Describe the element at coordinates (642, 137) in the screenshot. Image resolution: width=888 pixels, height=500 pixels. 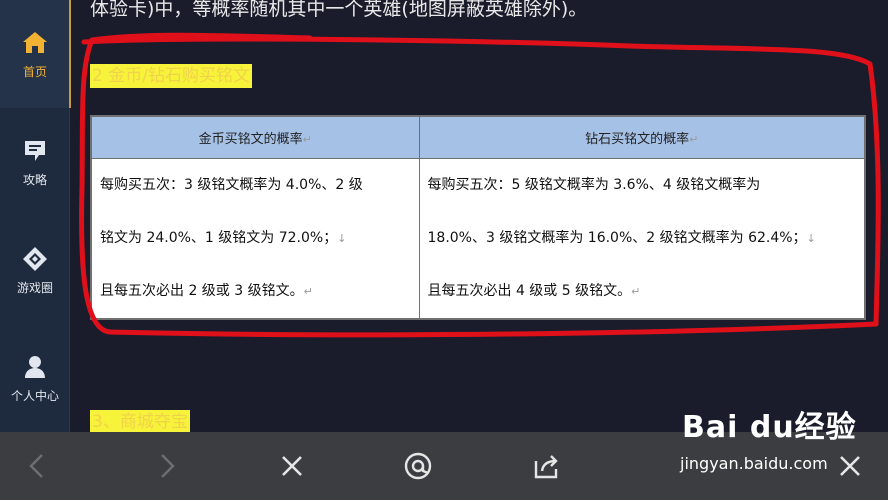
I see `table-header-diamond: 钻石买铭文的概率↵` at that location.